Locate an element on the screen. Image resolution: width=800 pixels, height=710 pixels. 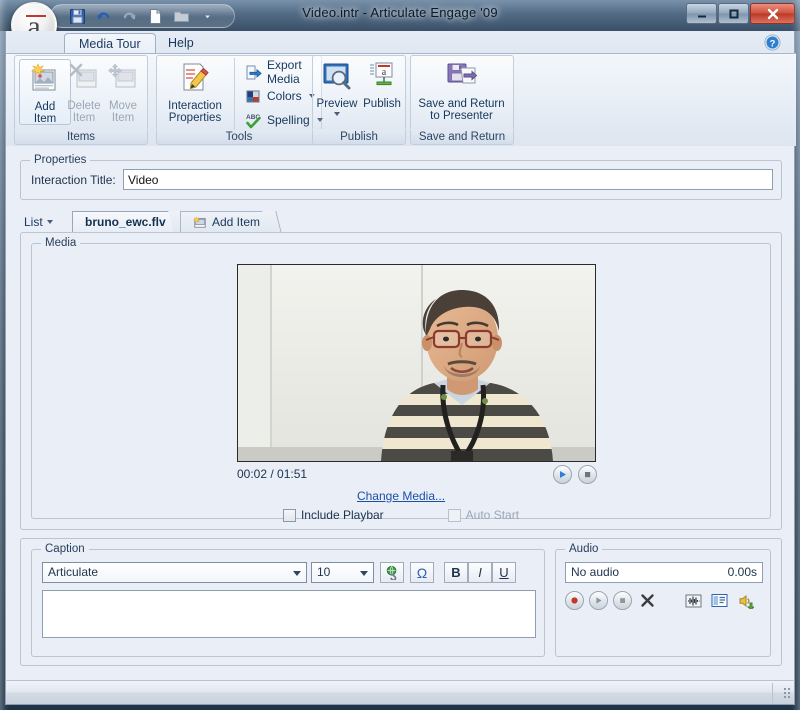
item-tab-add-item: Add Item is located at coordinates (231, 222).